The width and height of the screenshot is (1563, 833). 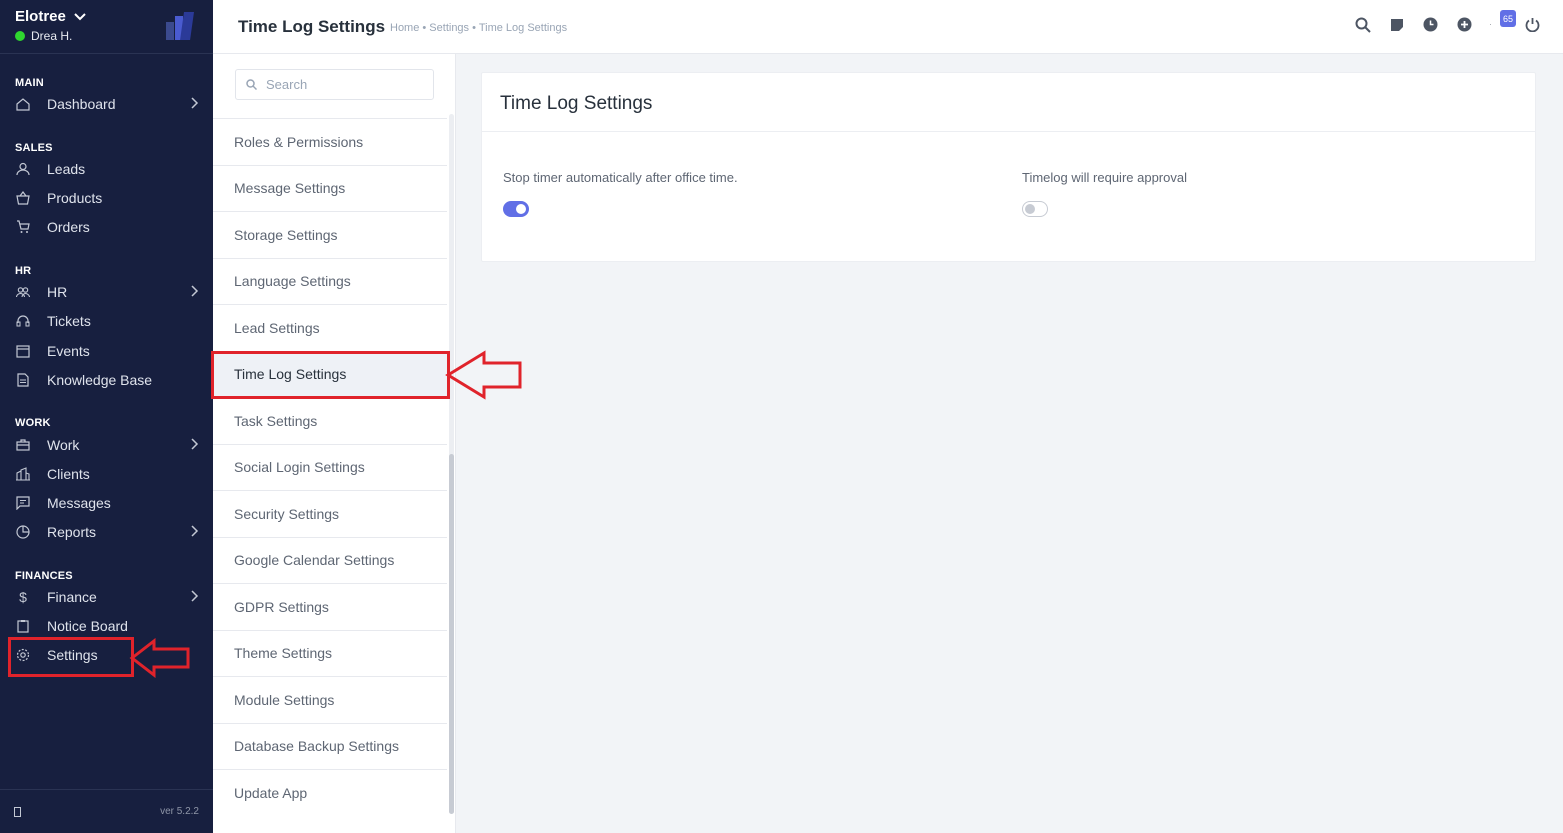 I want to click on clipboard-icon, so click(x=23, y=626).